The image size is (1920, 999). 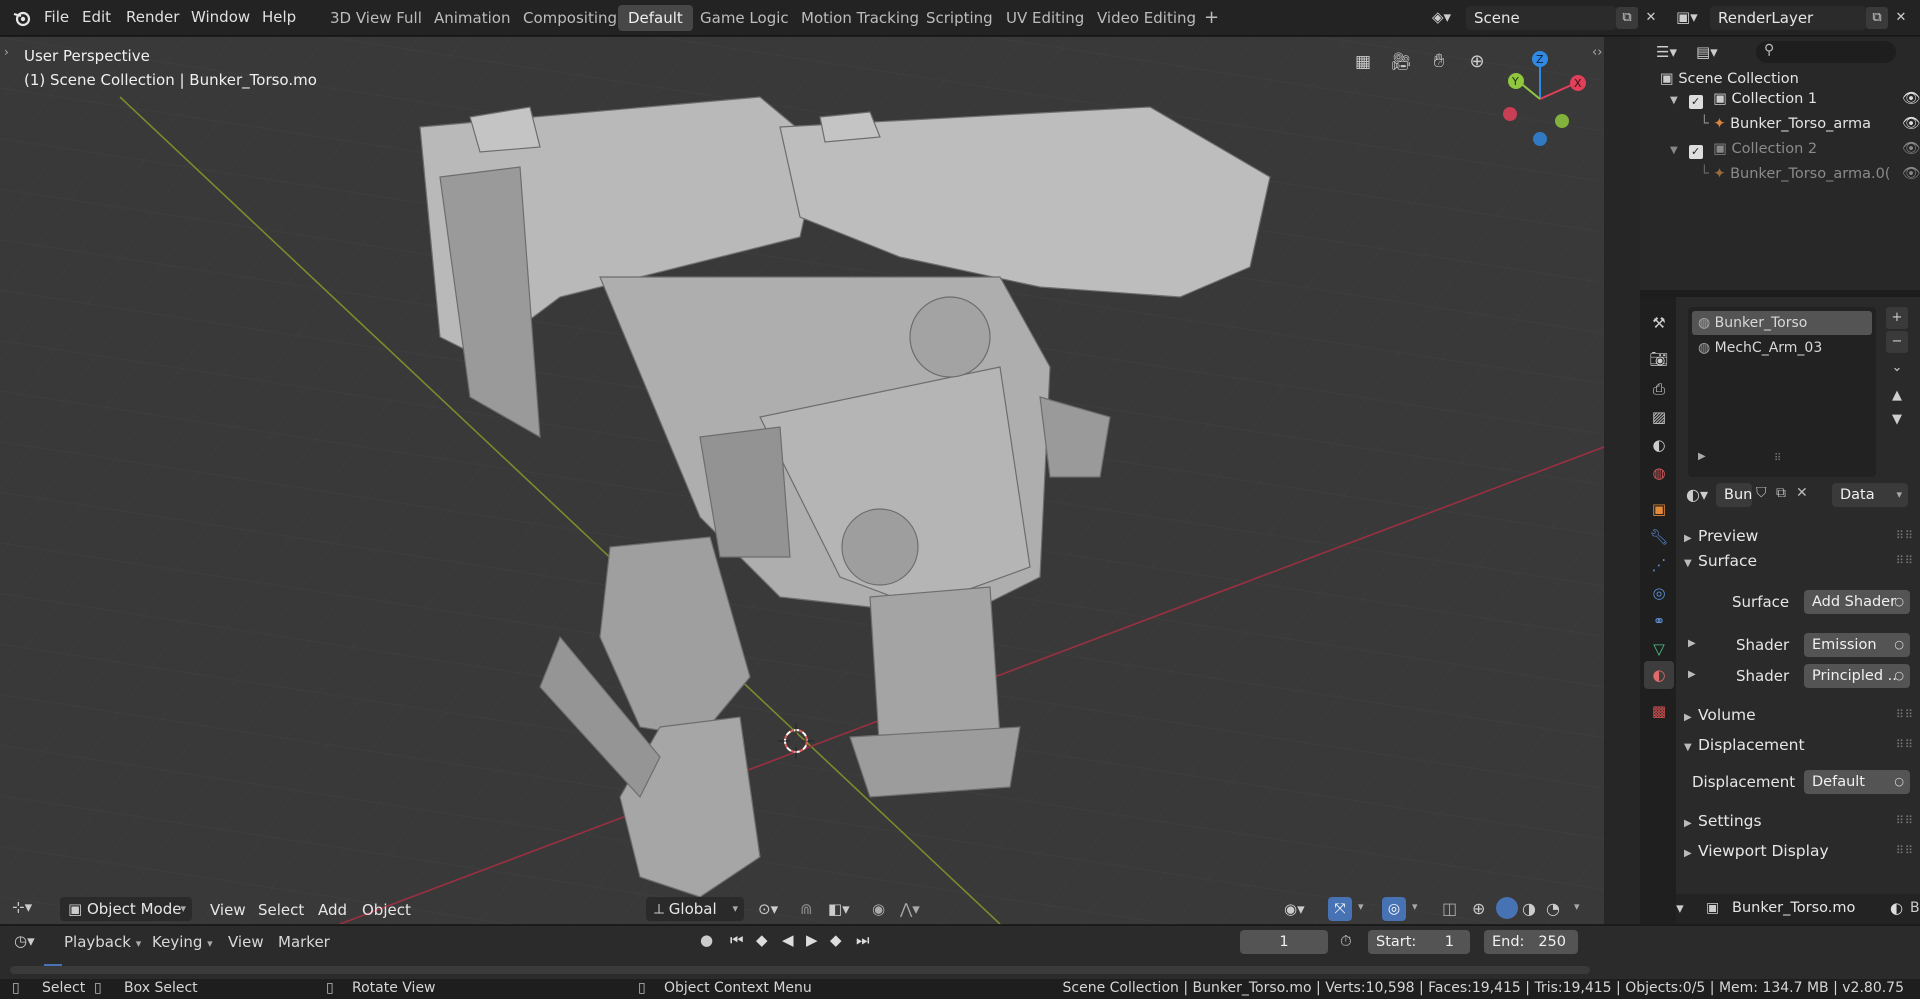 What do you see at coordinates (102, 942) in the screenshot?
I see `timeline-menu-playback: Playback ▾` at bounding box center [102, 942].